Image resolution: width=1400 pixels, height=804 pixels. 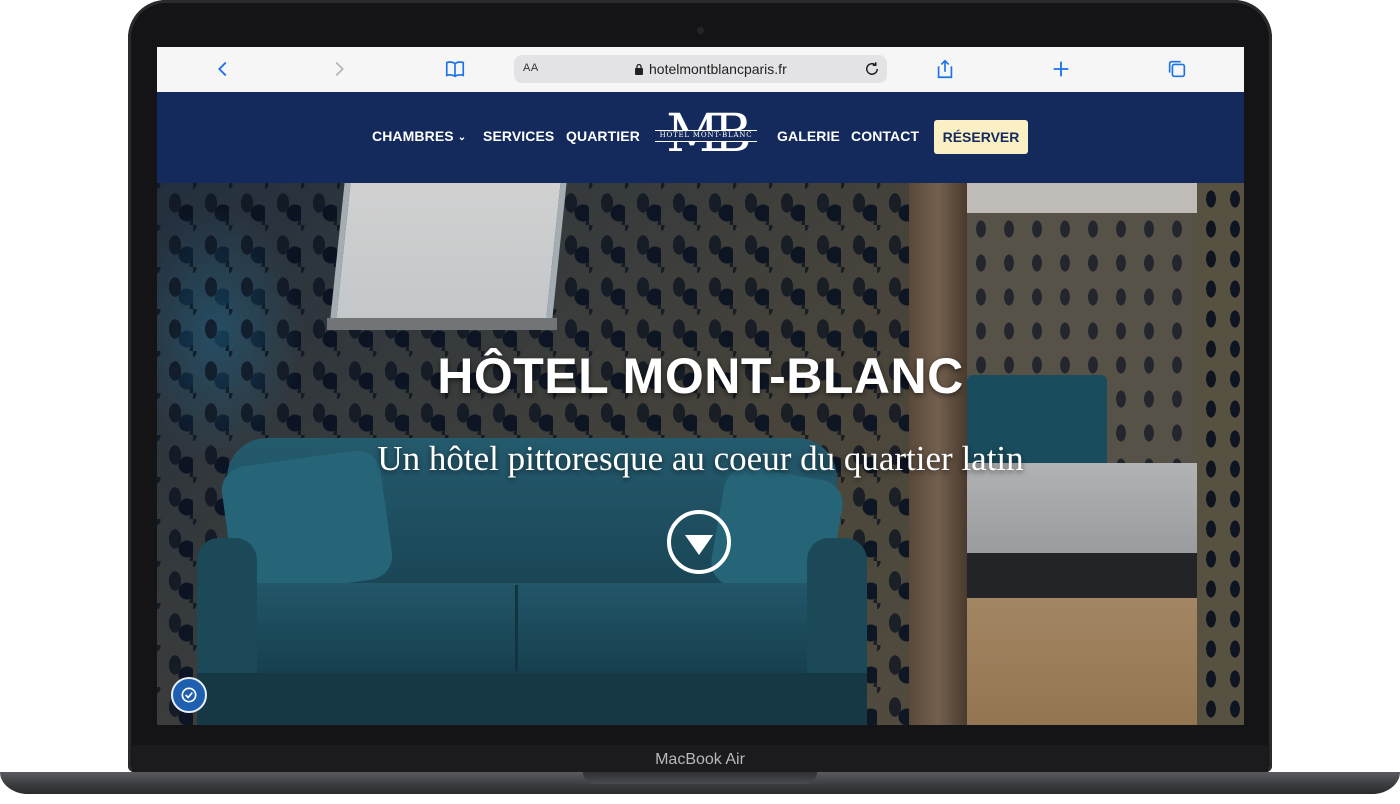 I want to click on back-icon, so click(x=223, y=69).